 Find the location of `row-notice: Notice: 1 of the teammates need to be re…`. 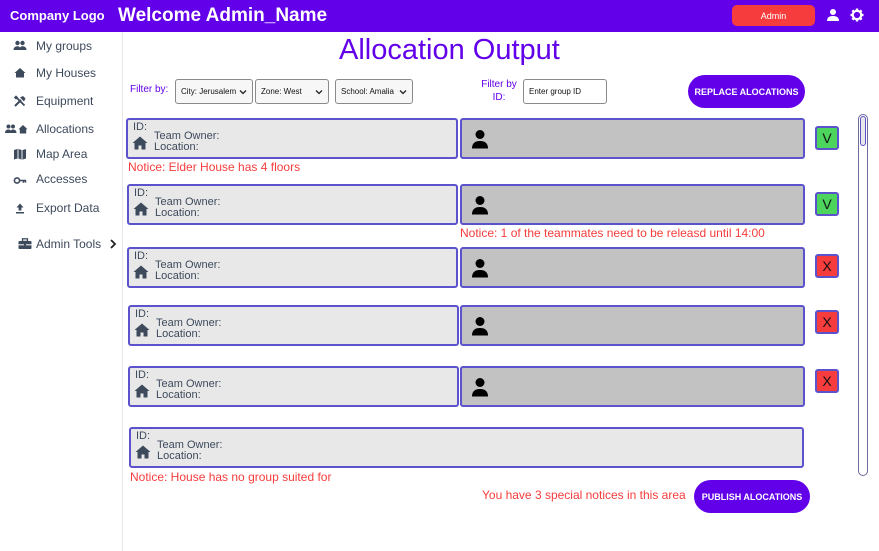

row-notice: Notice: 1 of the teammates need to be re… is located at coordinates (612, 233).